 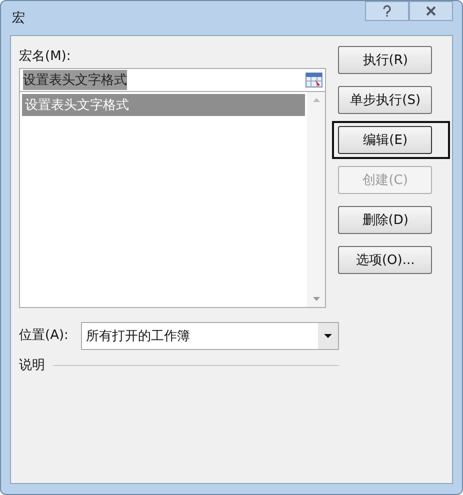 What do you see at coordinates (32, 365) in the screenshot?
I see `description-label: 说明` at bounding box center [32, 365].